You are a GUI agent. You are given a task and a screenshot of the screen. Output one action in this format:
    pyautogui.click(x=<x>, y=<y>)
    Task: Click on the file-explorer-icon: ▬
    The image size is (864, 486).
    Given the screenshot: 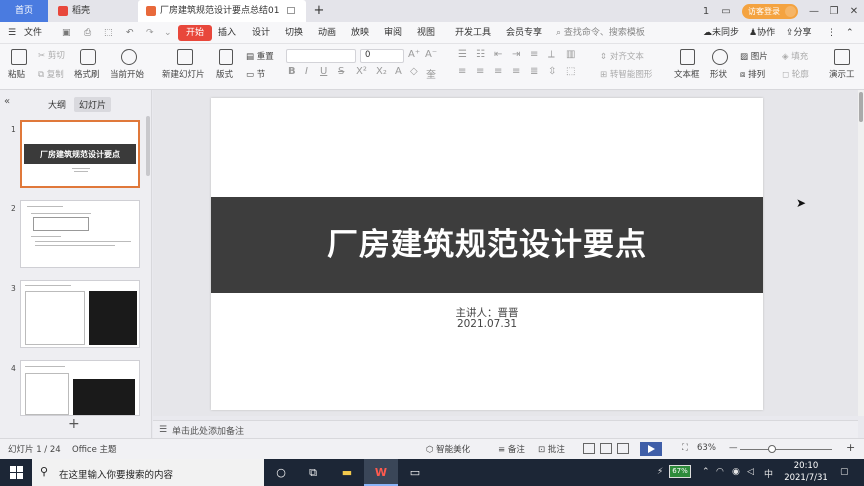 What is the action you would take?
    pyautogui.click(x=347, y=472)
    